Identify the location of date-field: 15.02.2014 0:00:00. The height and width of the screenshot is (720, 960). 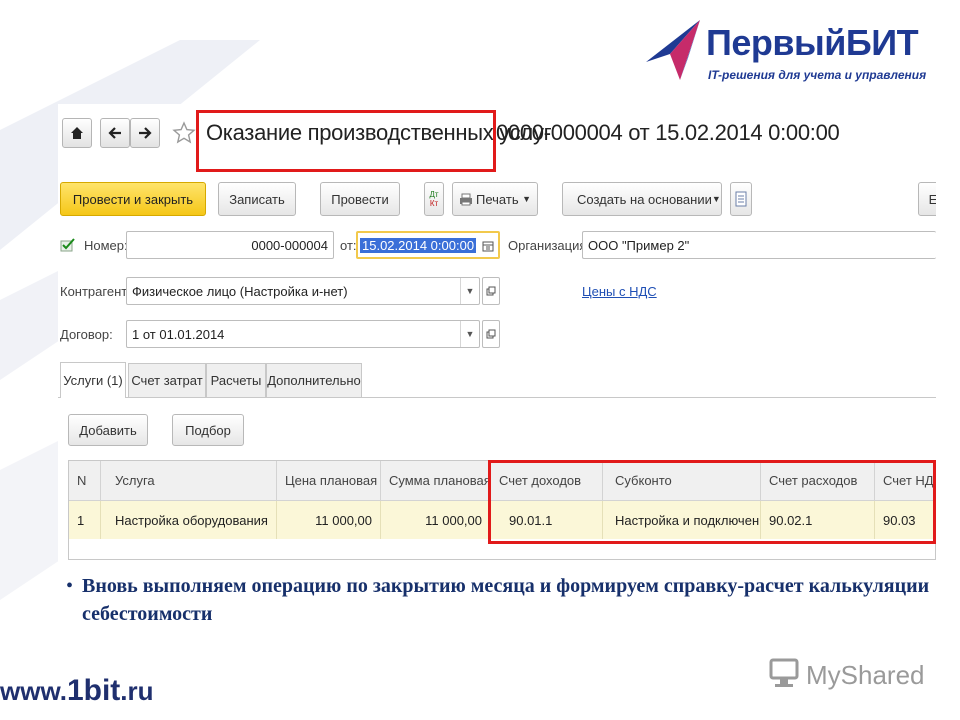
(428, 245).